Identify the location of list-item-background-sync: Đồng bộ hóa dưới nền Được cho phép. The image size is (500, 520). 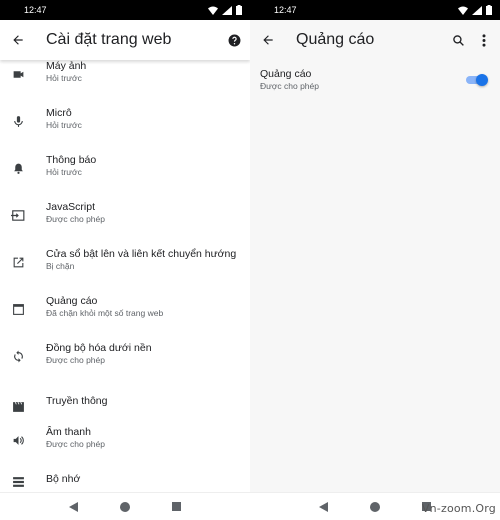
(125, 365).